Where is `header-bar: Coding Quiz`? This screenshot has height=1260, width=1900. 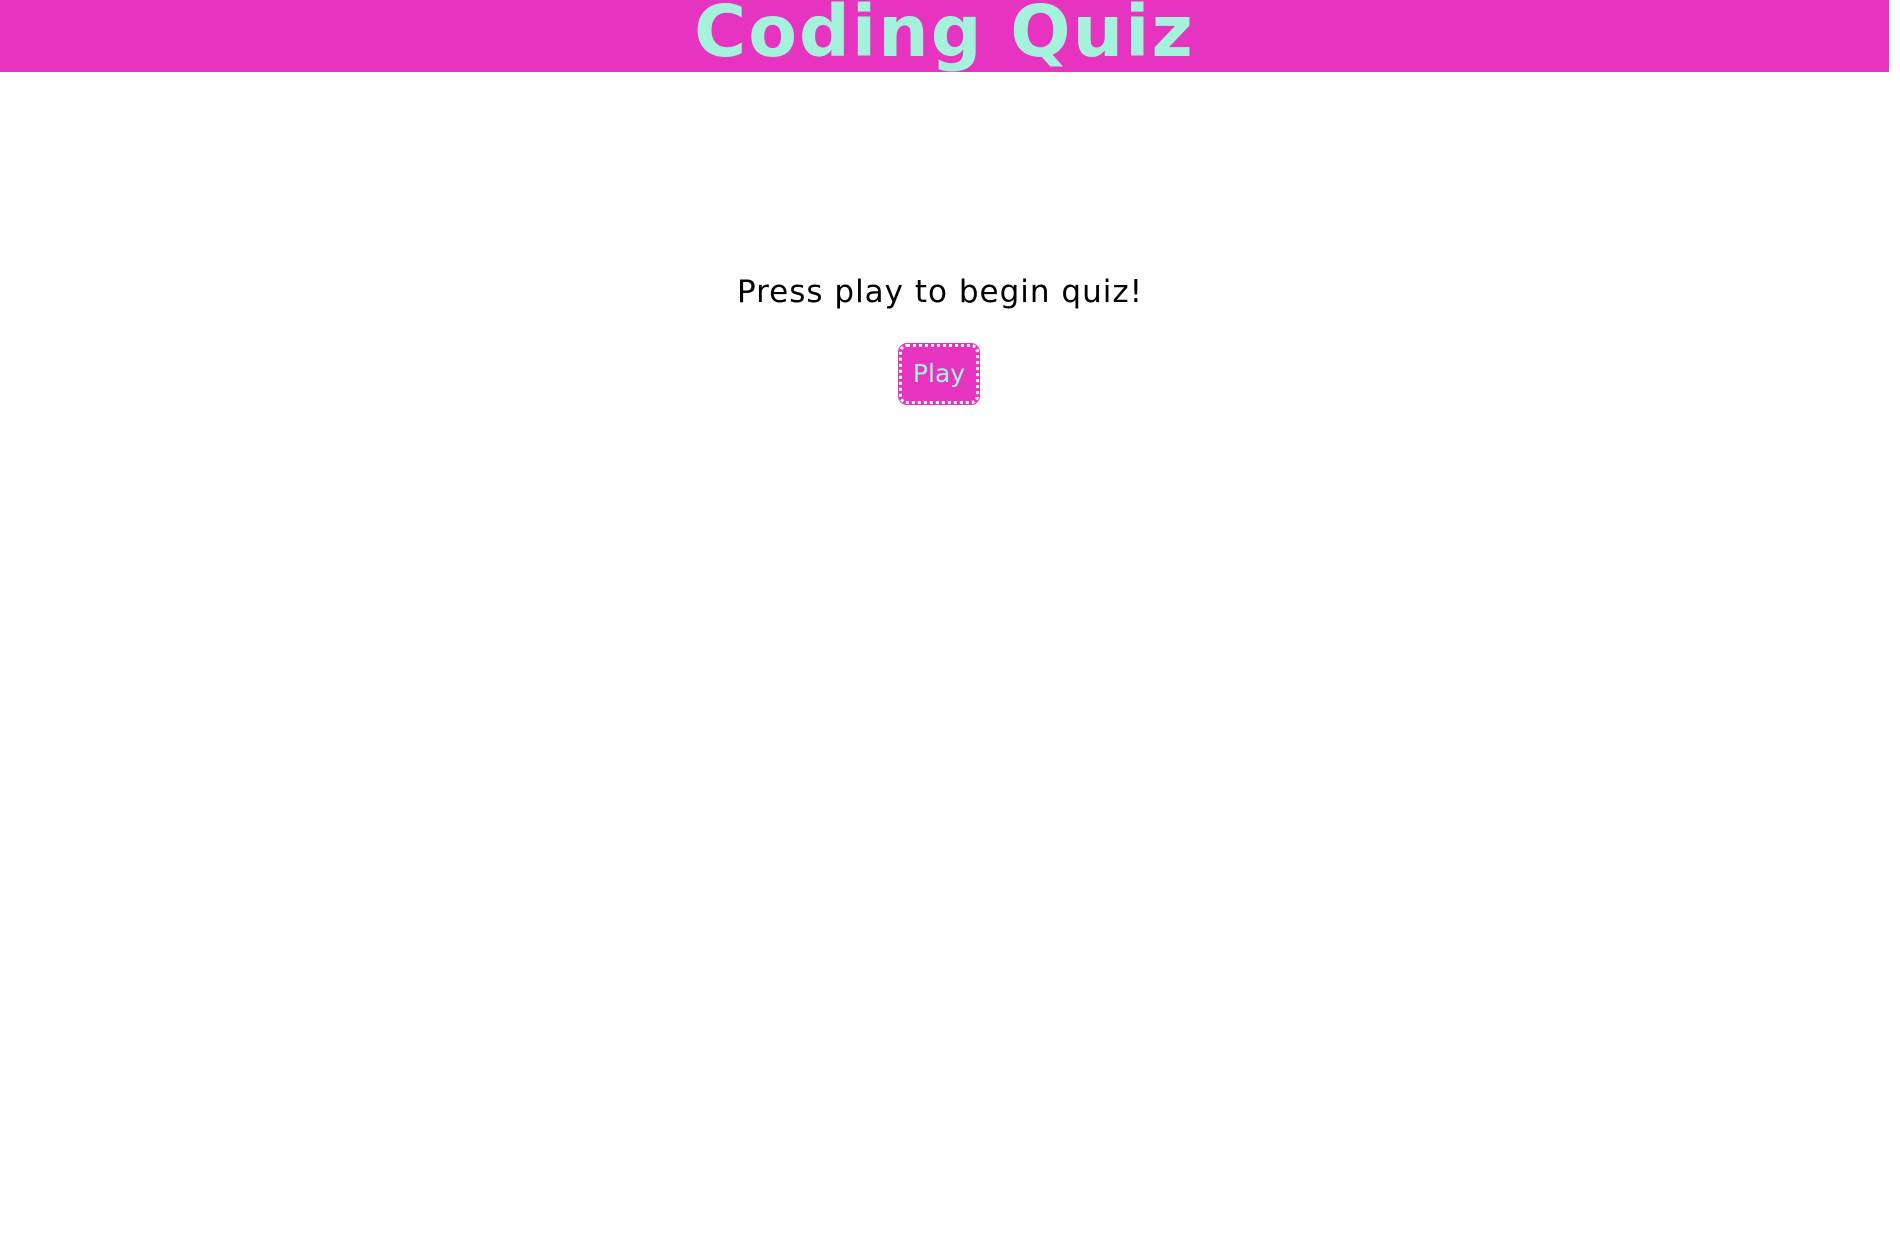
header-bar: Coding Quiz is located at coordinates (944, 36).